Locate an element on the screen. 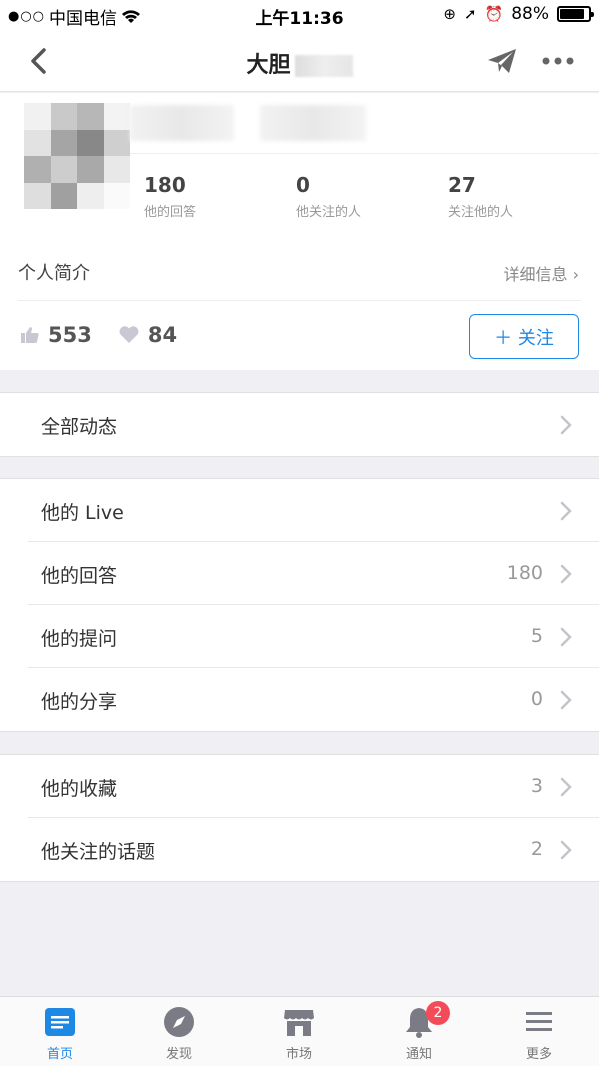 The width and height of the screenshot is (599, 1066). tab-label: 首页 is located at coordinates (59, 1054).